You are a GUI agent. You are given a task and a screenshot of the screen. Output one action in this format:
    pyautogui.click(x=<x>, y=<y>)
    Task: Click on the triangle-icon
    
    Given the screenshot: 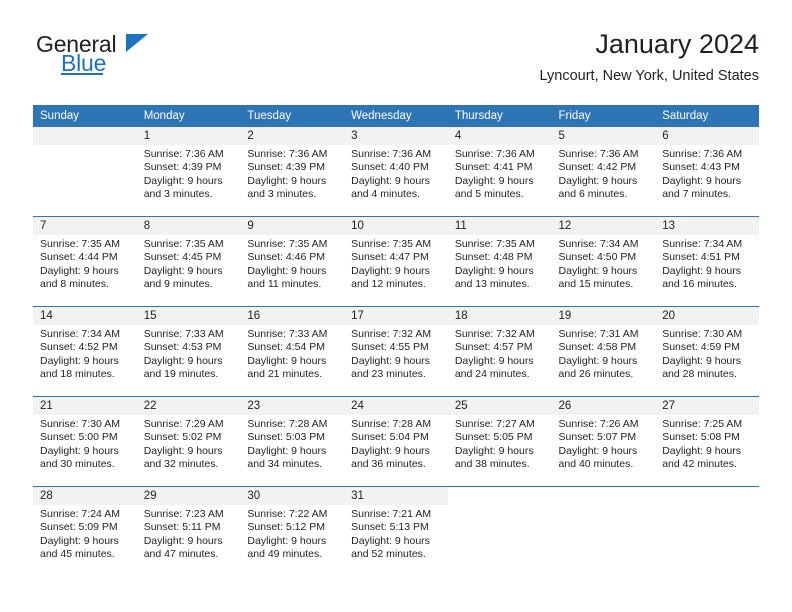 What is the action you would take?
    pyautogui.click(x=137, y=43)
    